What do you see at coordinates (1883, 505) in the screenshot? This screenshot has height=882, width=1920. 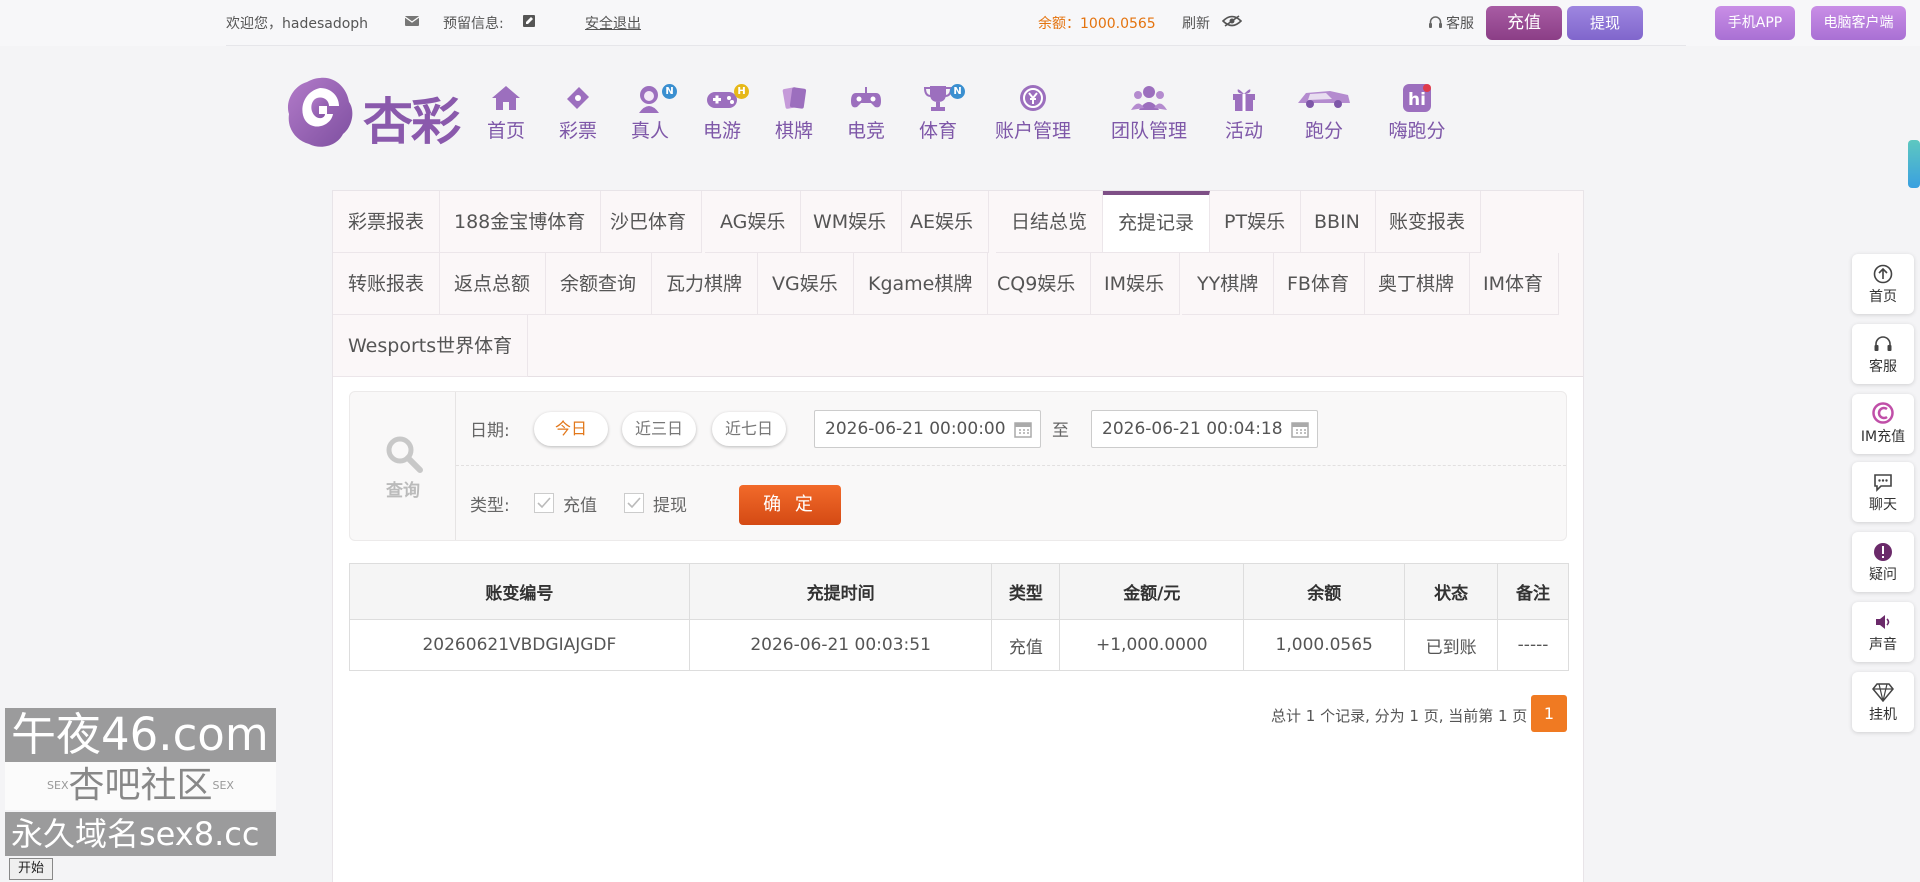 I see `float-label: 聊天` at bounding box center [1883, 505].